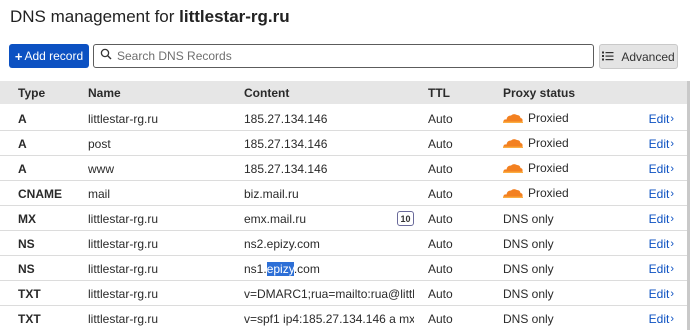 The height and width of the screenshot is (330, 690). What do you see at coordinates (92, 16) in the screenshot?
I see `page-title-prefix: DNS management for` at bounding box center [92, 16].